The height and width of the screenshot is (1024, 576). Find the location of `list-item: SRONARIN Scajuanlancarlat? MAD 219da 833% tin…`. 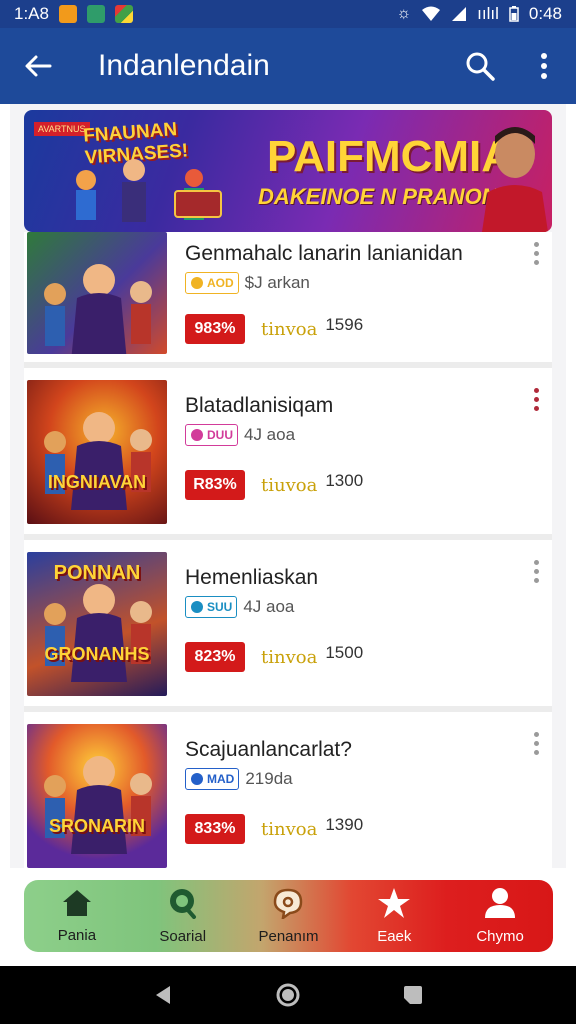

list-item: SRONARIN Scajuanlancarlat? MAD 219da 833% tin… is located at coordinates (288, 790).